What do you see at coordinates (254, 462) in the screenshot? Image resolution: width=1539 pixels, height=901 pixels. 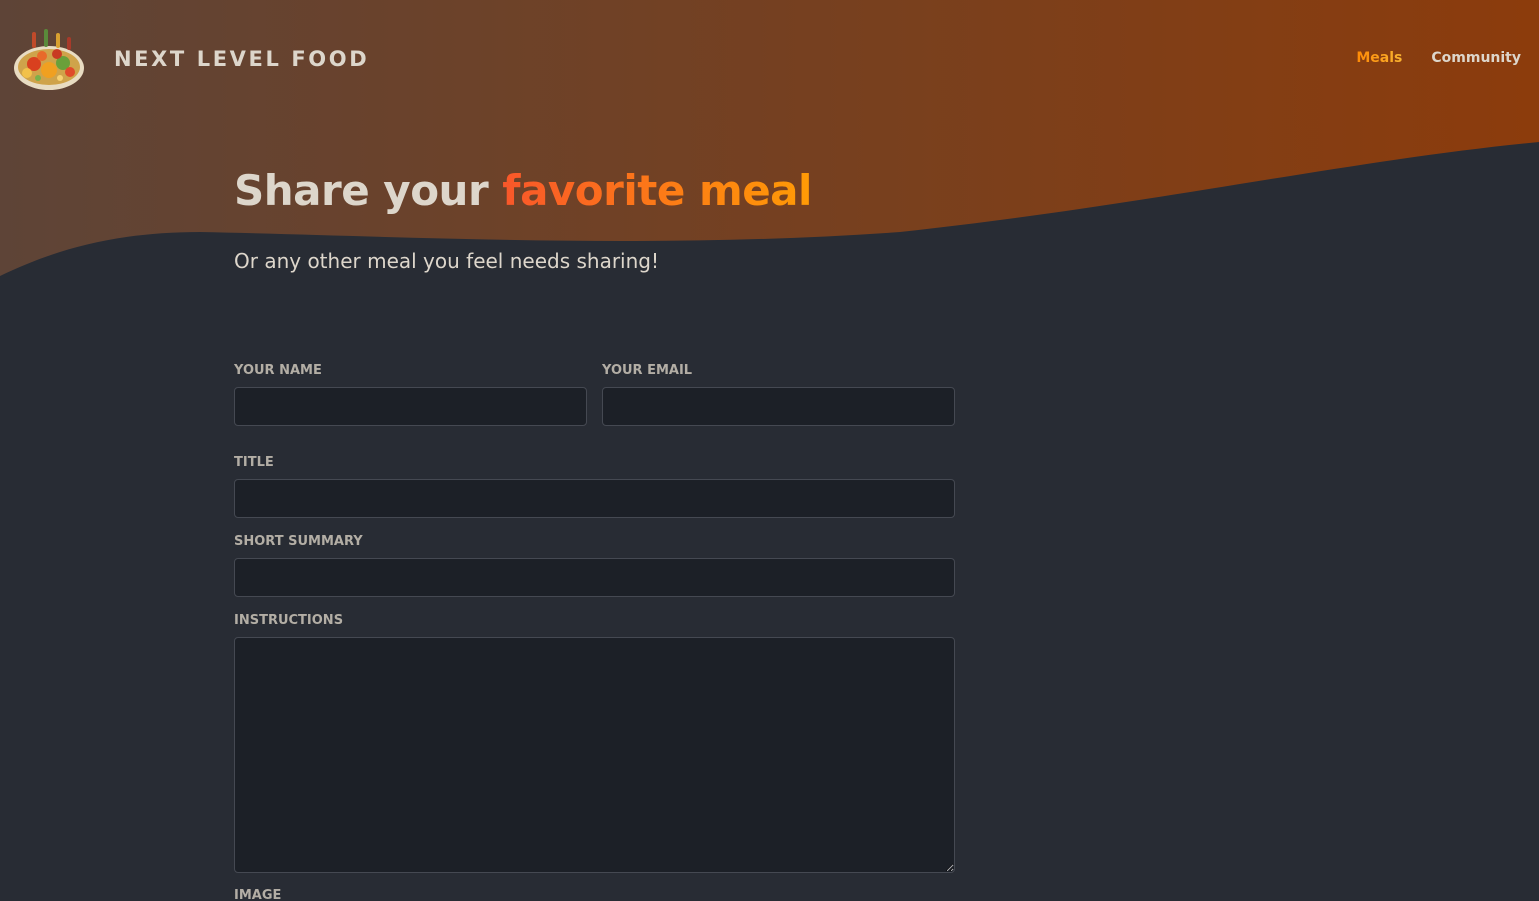 I see `title-label: TITLE` at bounding box center [254, 462].